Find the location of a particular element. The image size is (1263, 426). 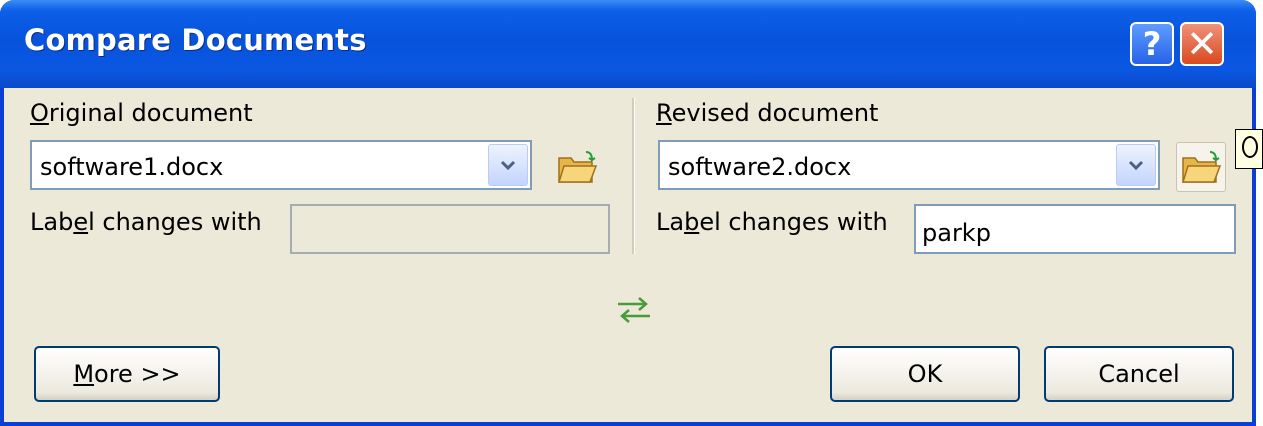

revised-label-changes-input: parkp is located at coordinates (1075, 229).